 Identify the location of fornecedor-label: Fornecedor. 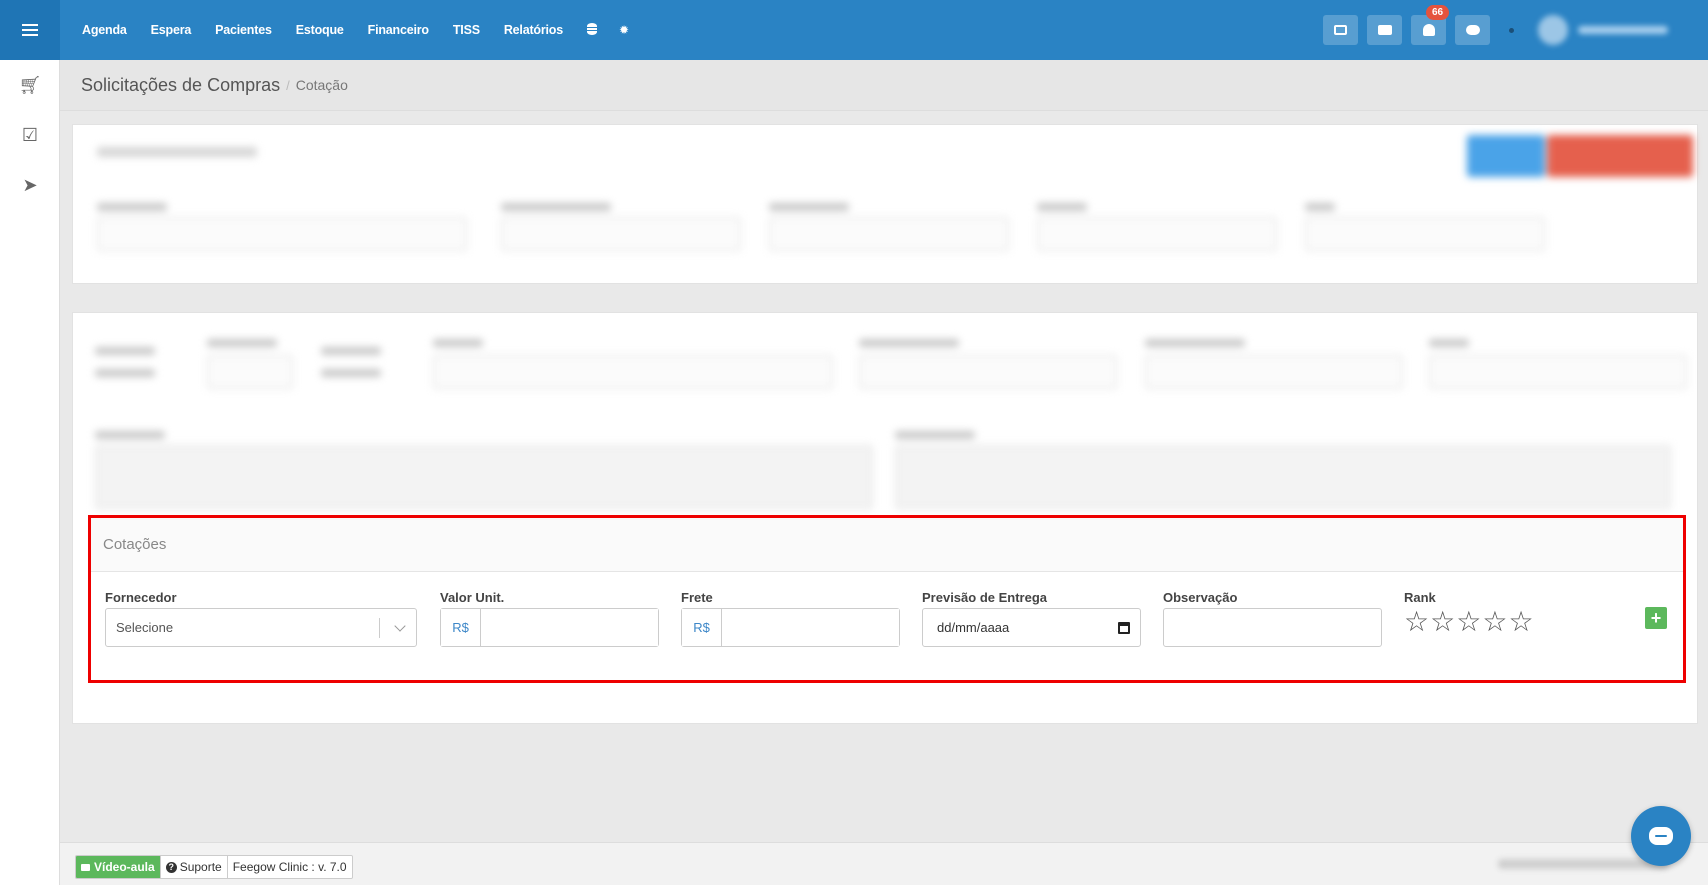
(141, 597).